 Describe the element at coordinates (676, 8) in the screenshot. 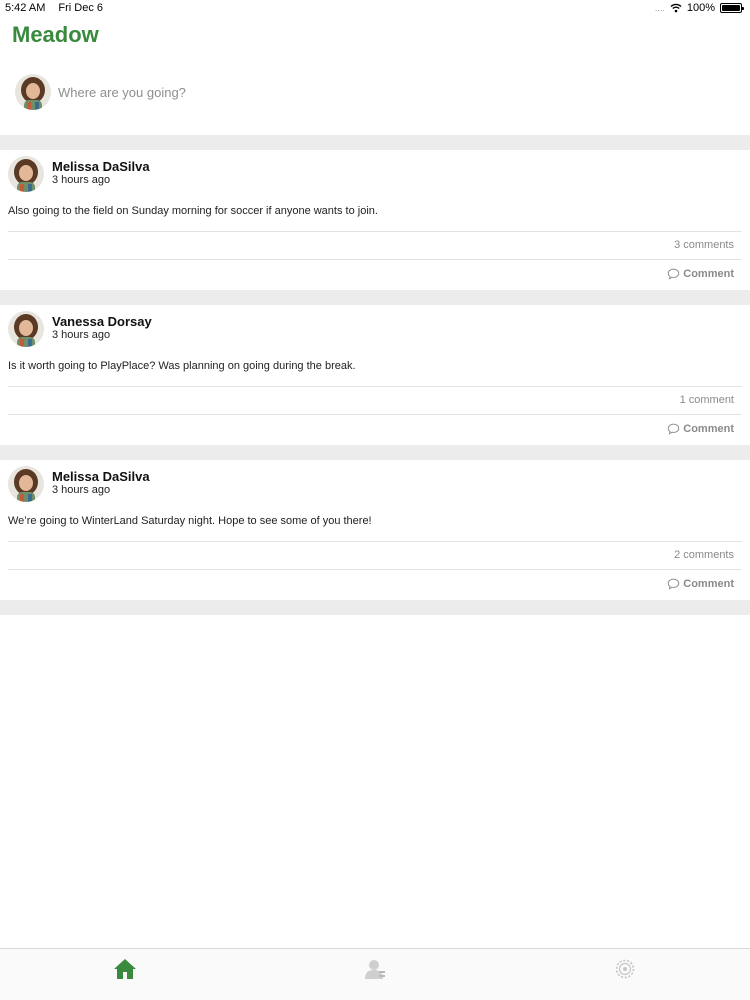

I see `wifi-icon` at that location.